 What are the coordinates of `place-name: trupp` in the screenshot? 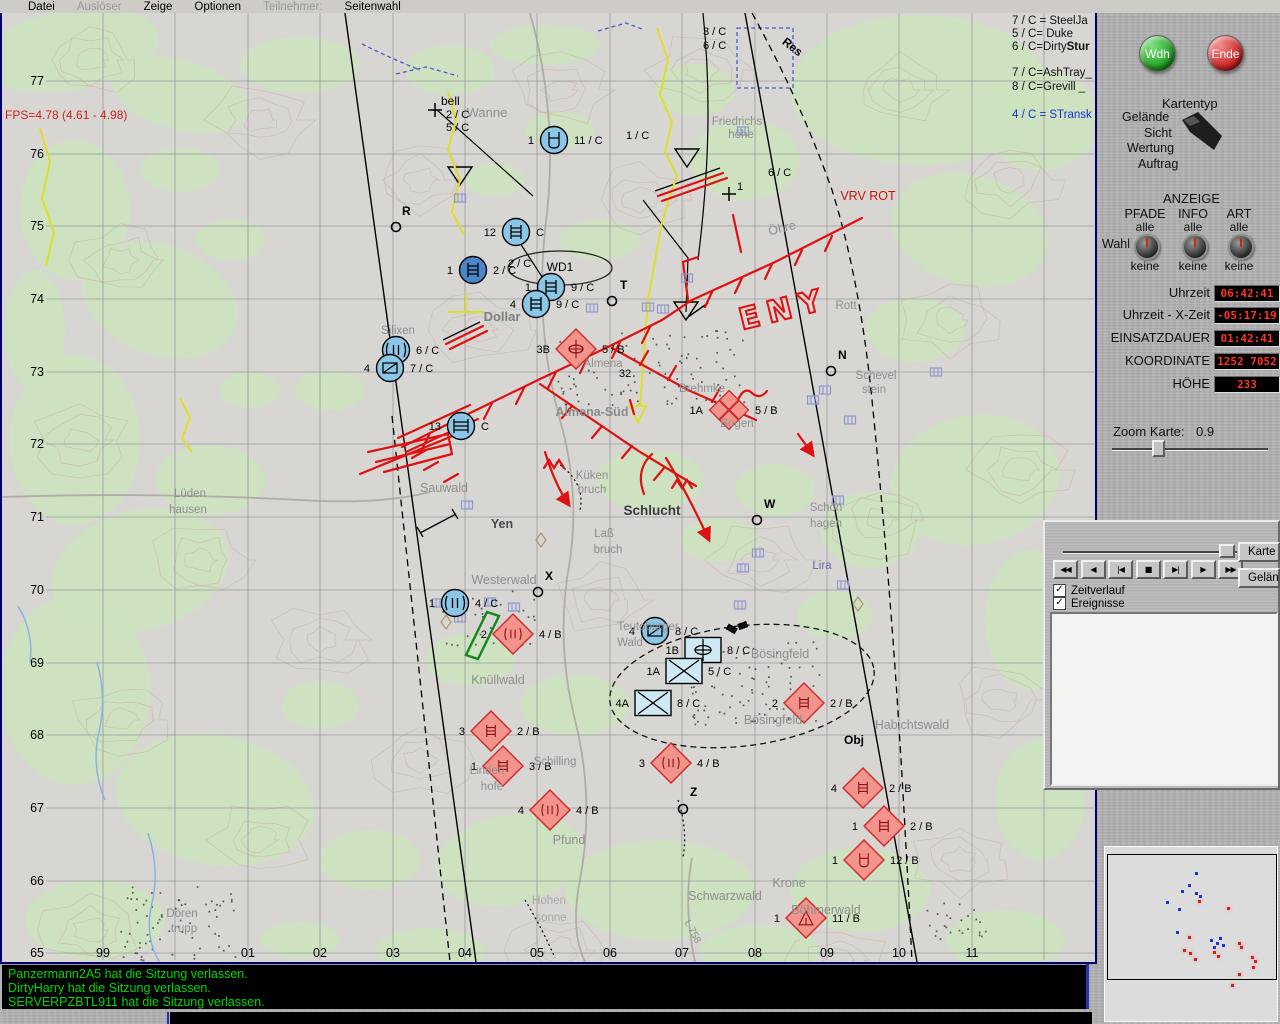 It's located at (184, 929).